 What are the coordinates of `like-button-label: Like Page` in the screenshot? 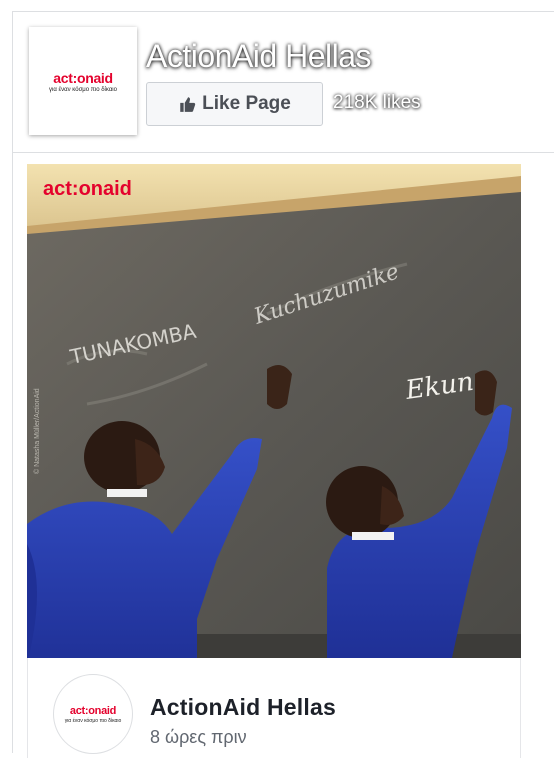 It's located at (246, 103).